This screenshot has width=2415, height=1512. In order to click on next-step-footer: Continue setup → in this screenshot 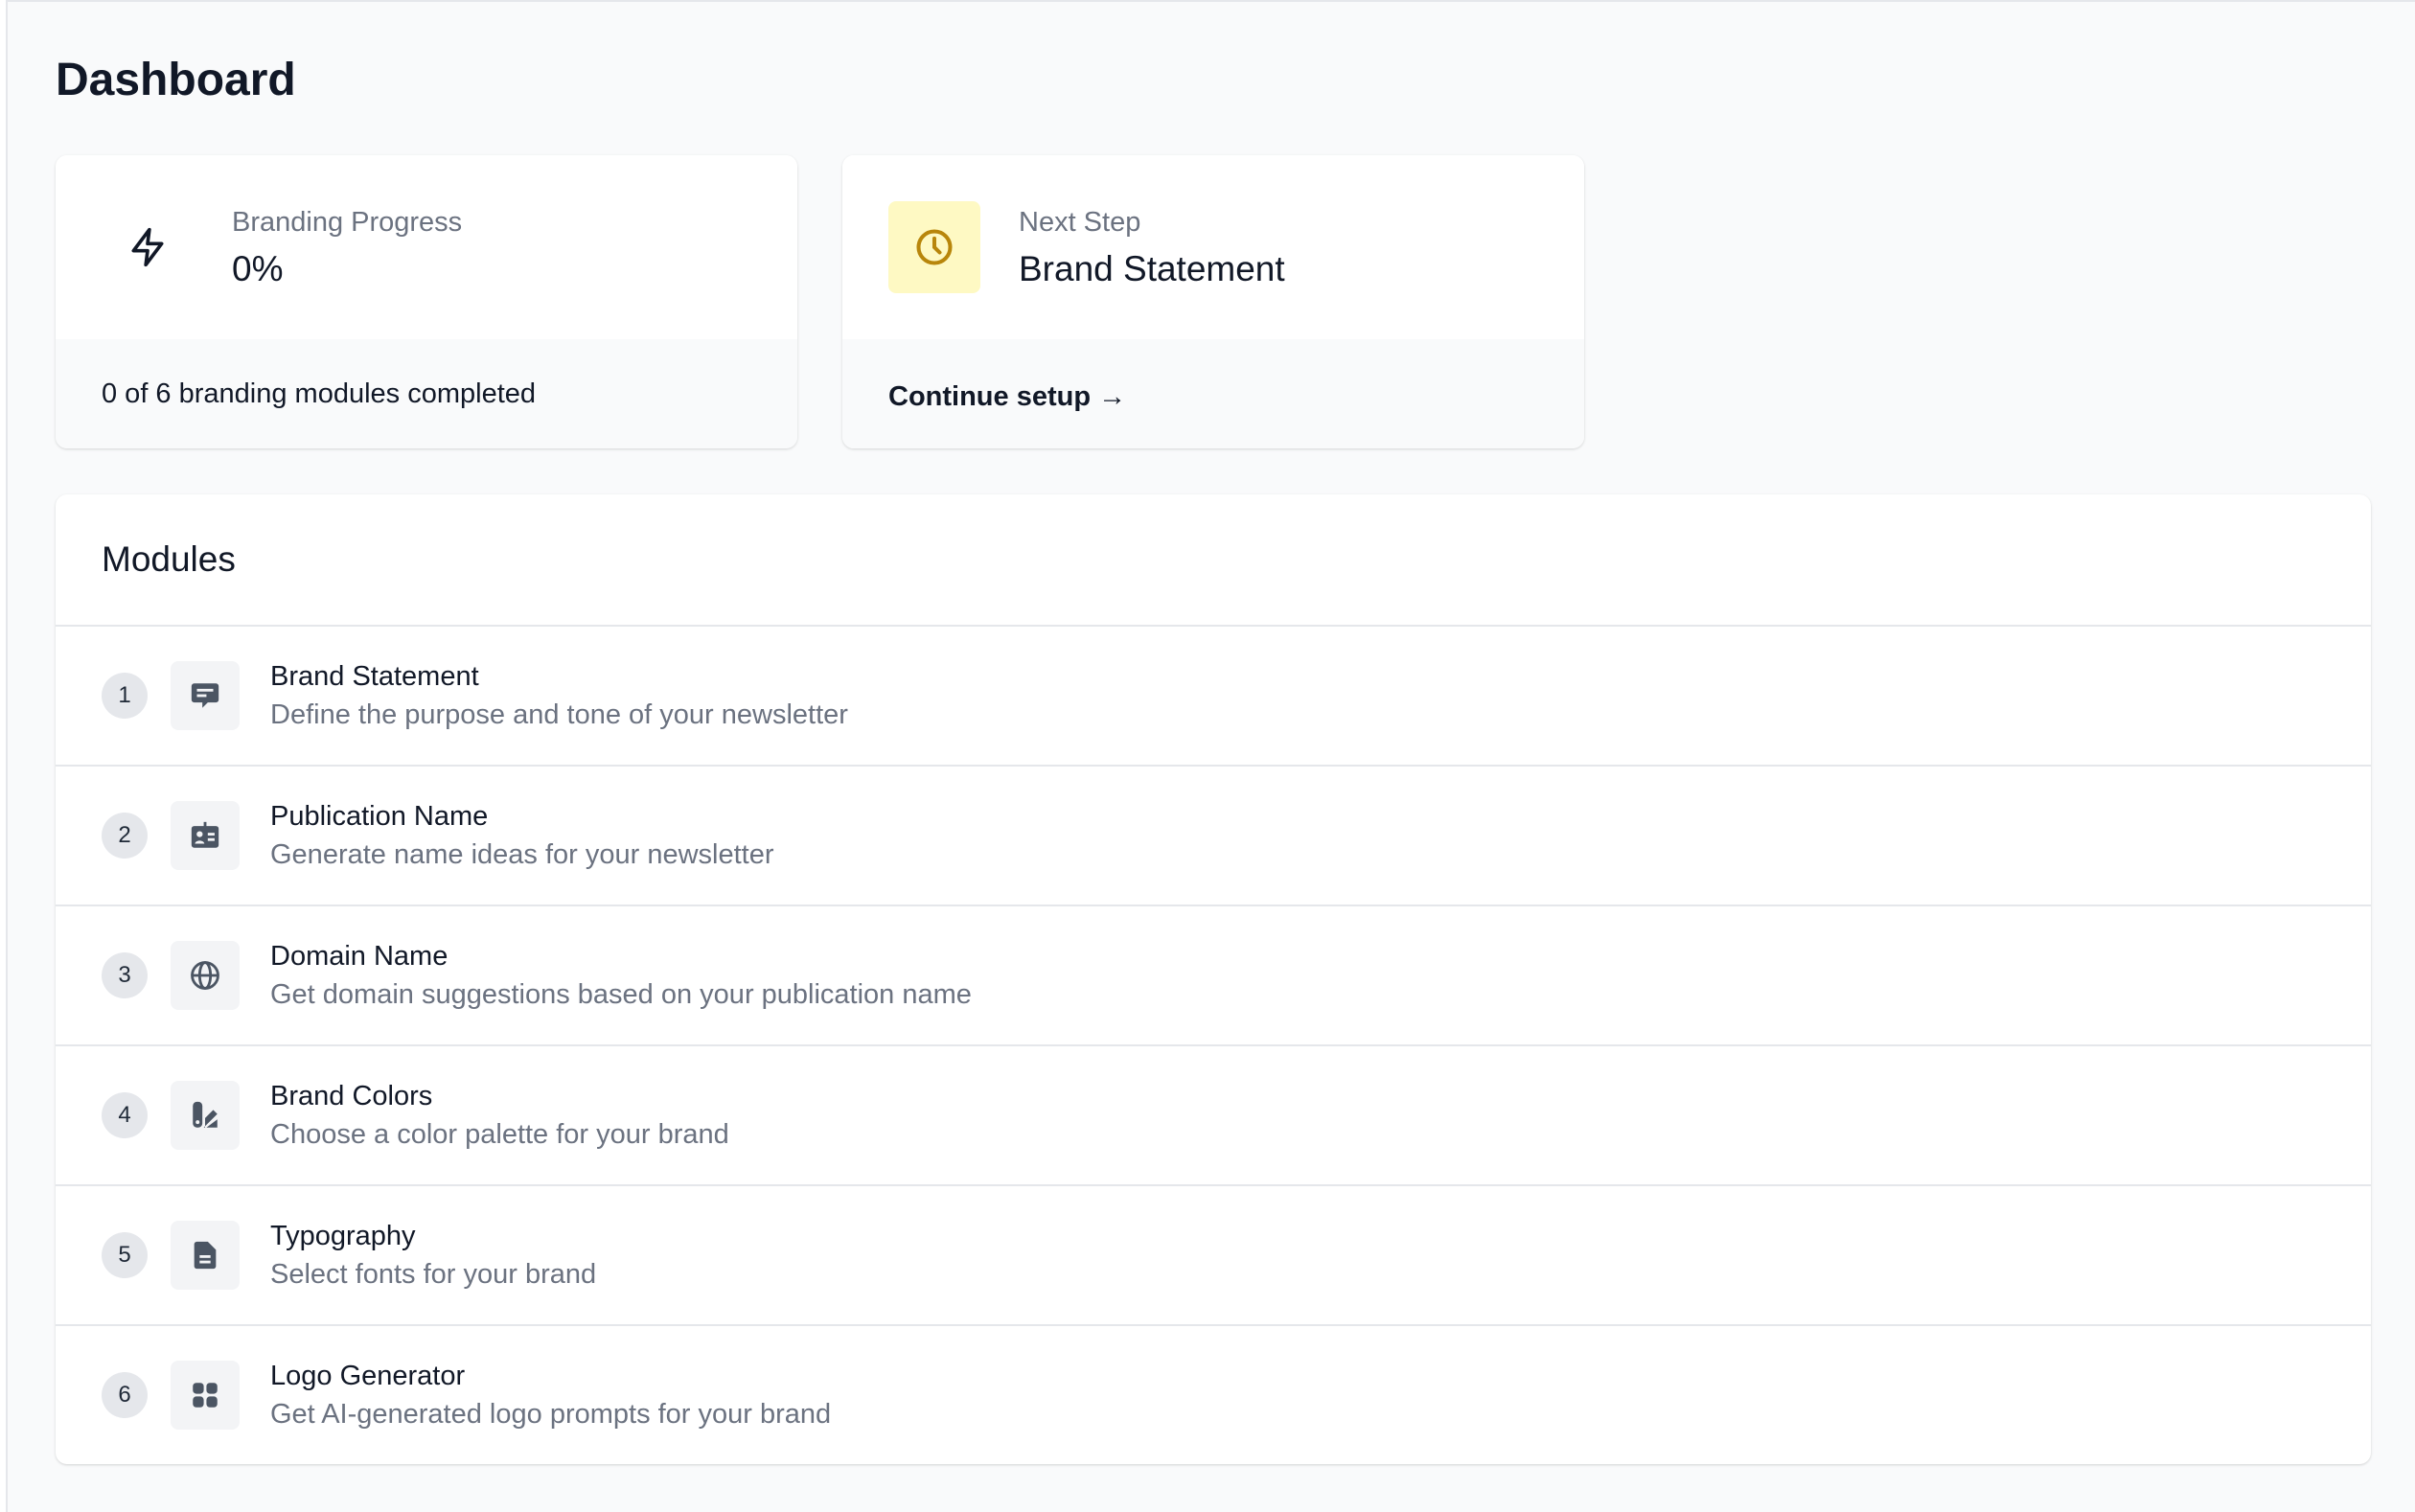, I will do `click(1213, 394)`.